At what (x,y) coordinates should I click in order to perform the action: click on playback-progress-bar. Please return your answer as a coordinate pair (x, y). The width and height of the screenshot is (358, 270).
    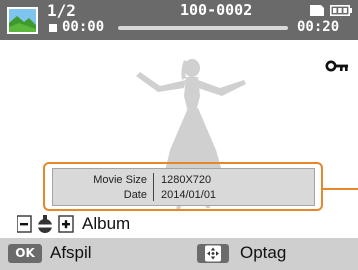
    Looking at the image, I should click on (203, 28).